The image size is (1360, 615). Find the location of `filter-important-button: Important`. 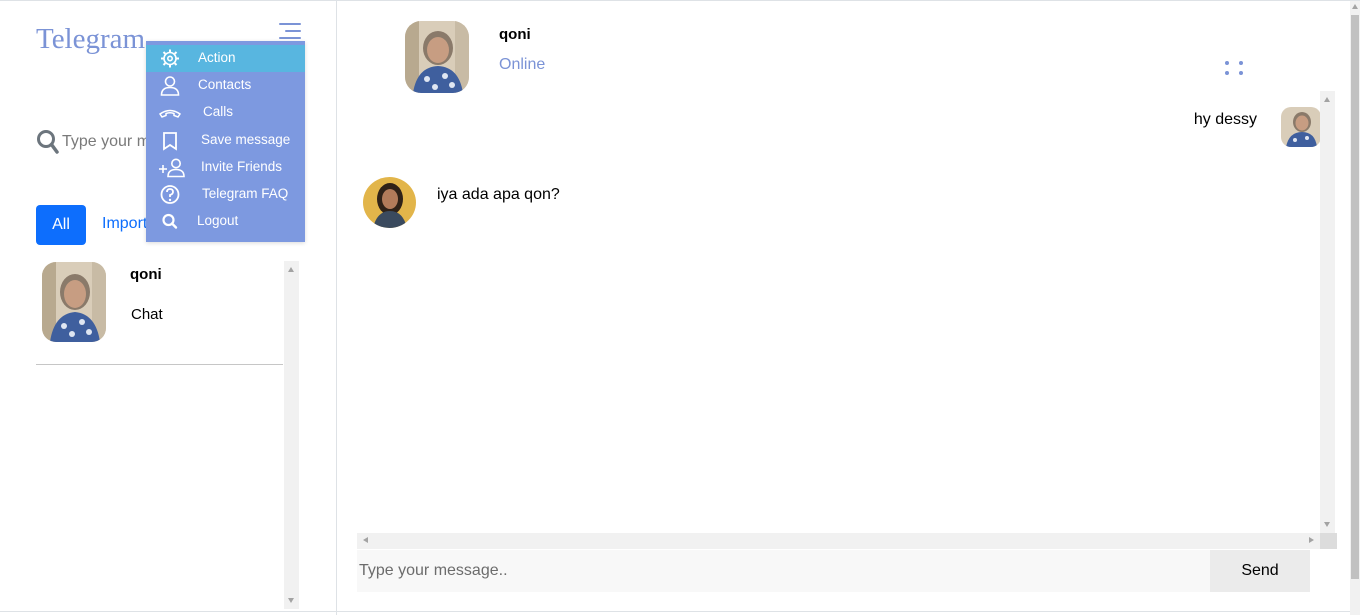

filter-important-button: Important is located at coordinates (124, 224).